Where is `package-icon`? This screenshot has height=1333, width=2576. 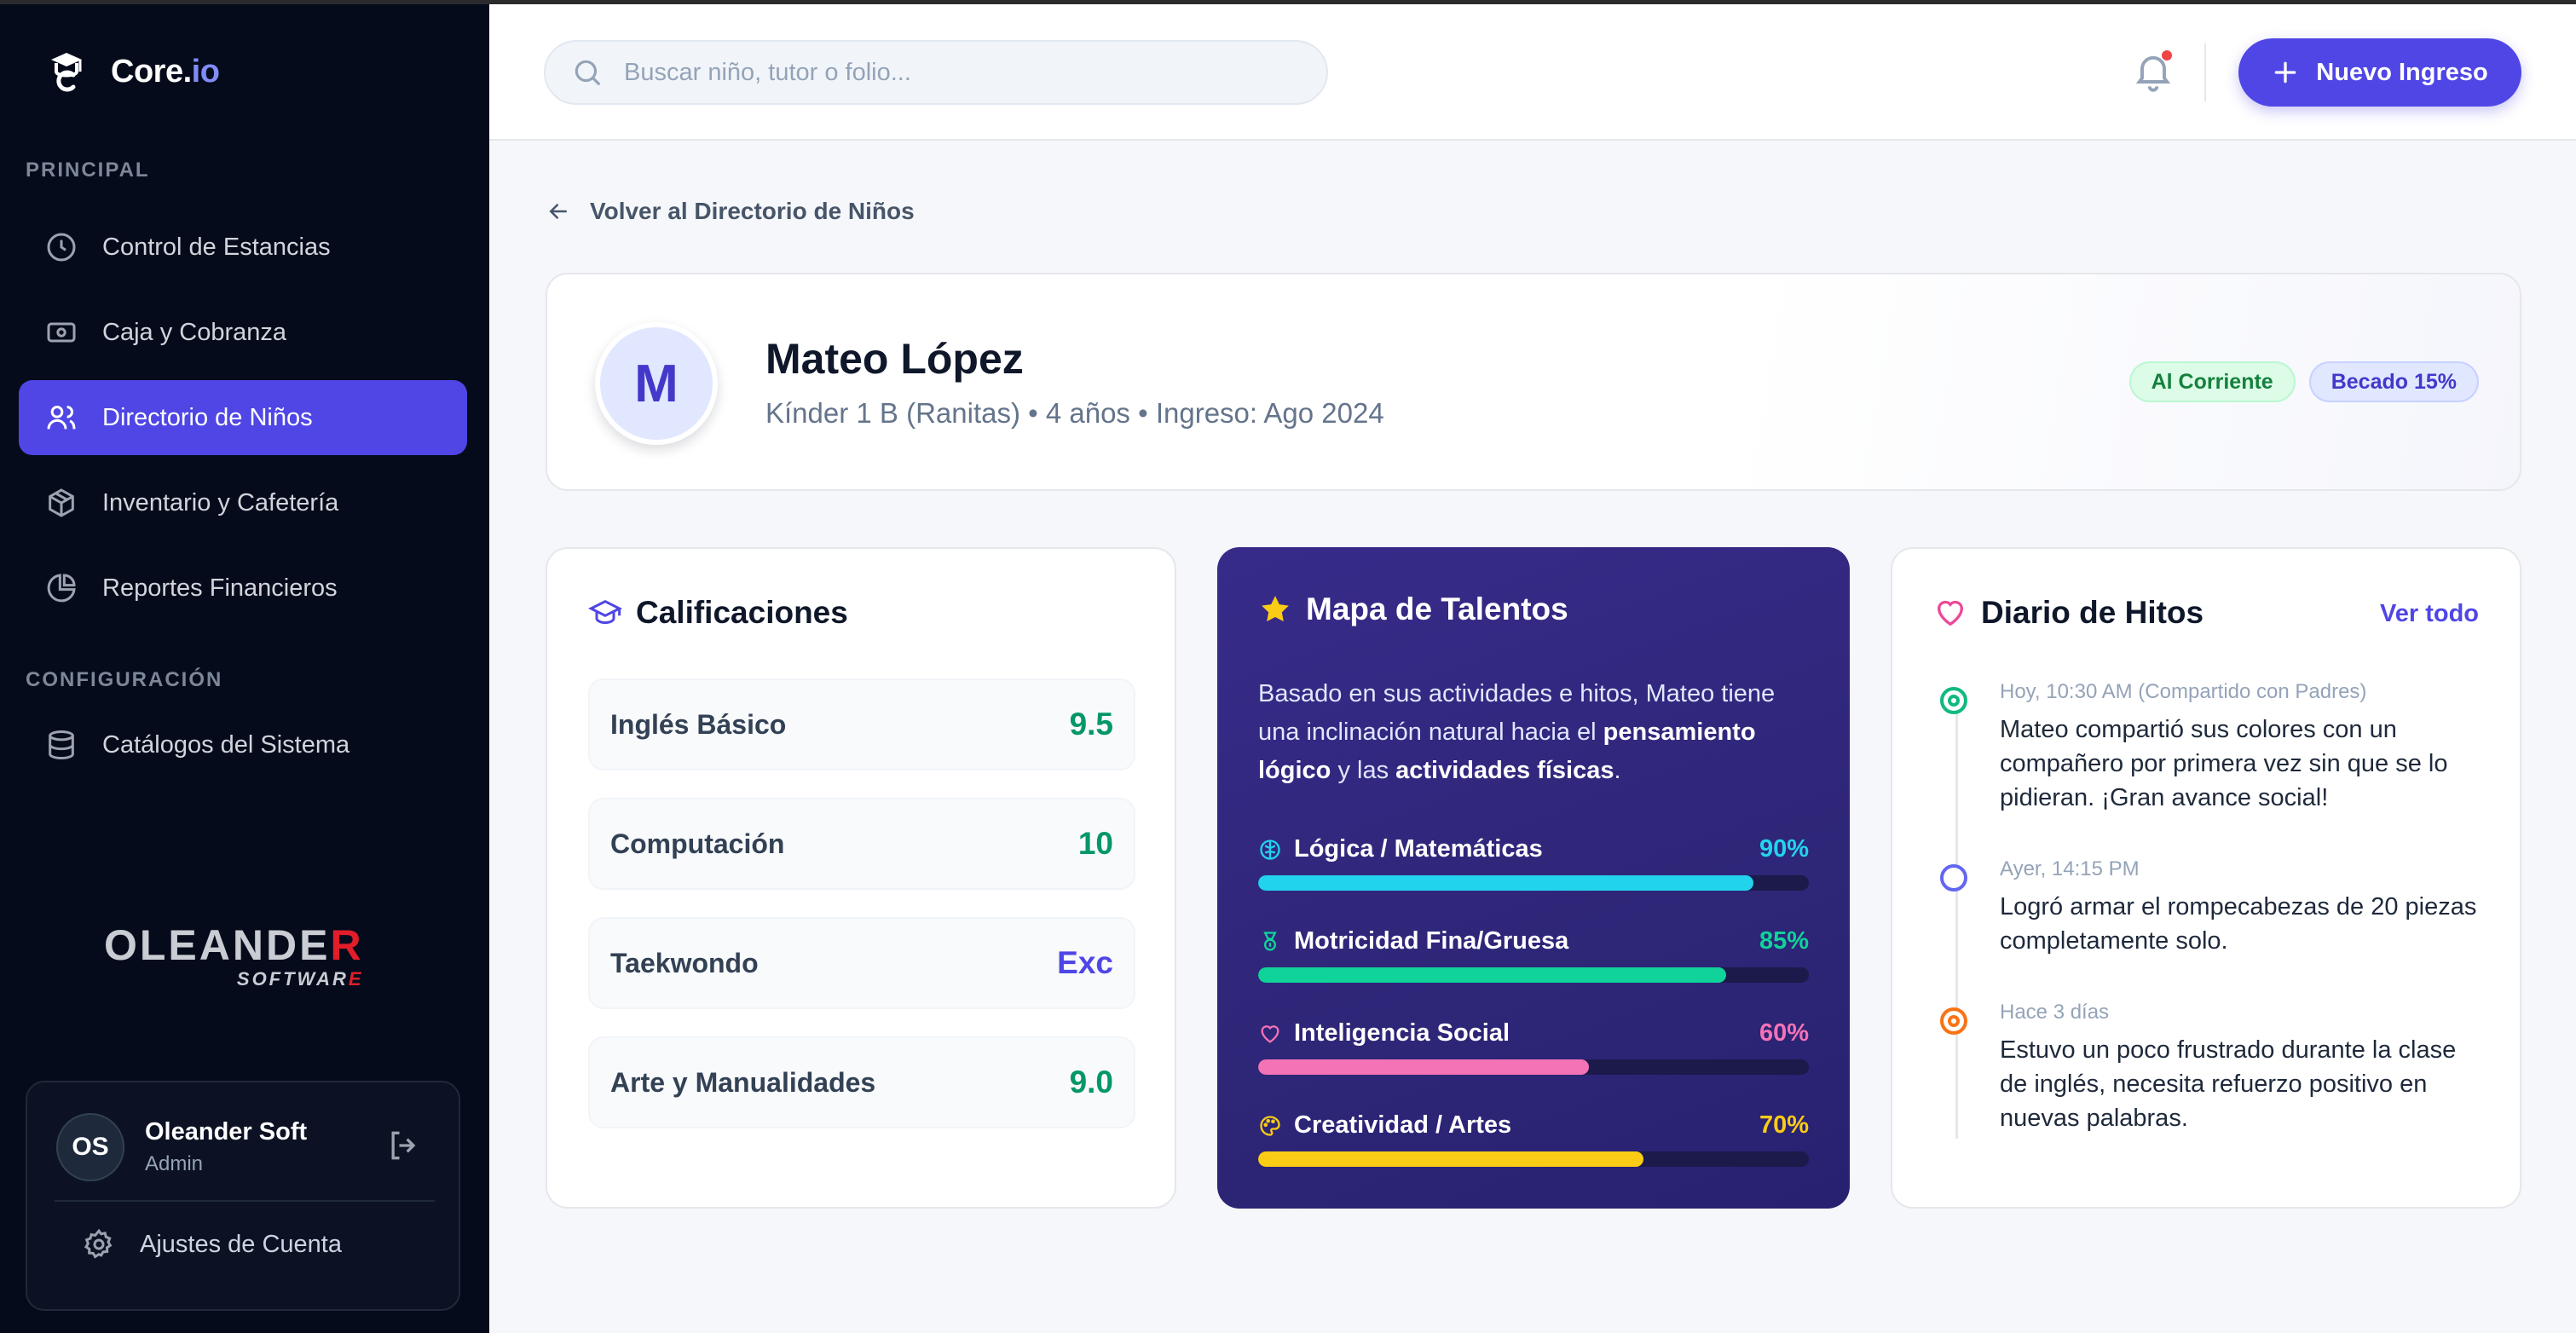 package-icon is located at coordinates (61, 502).